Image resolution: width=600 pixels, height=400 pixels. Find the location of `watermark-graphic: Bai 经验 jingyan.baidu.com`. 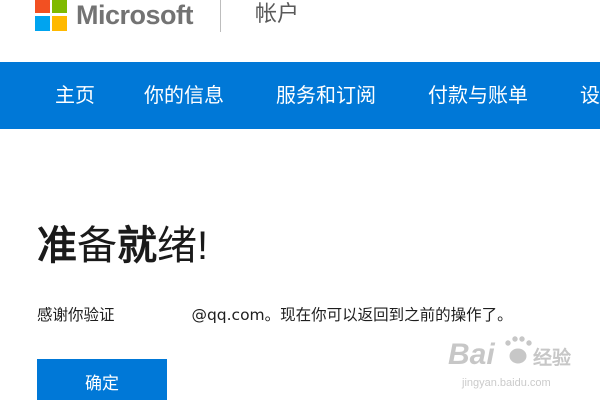

watermark-graphic: Bai 经验 jingyan.baidu.com is located at coordinates (510, 362).